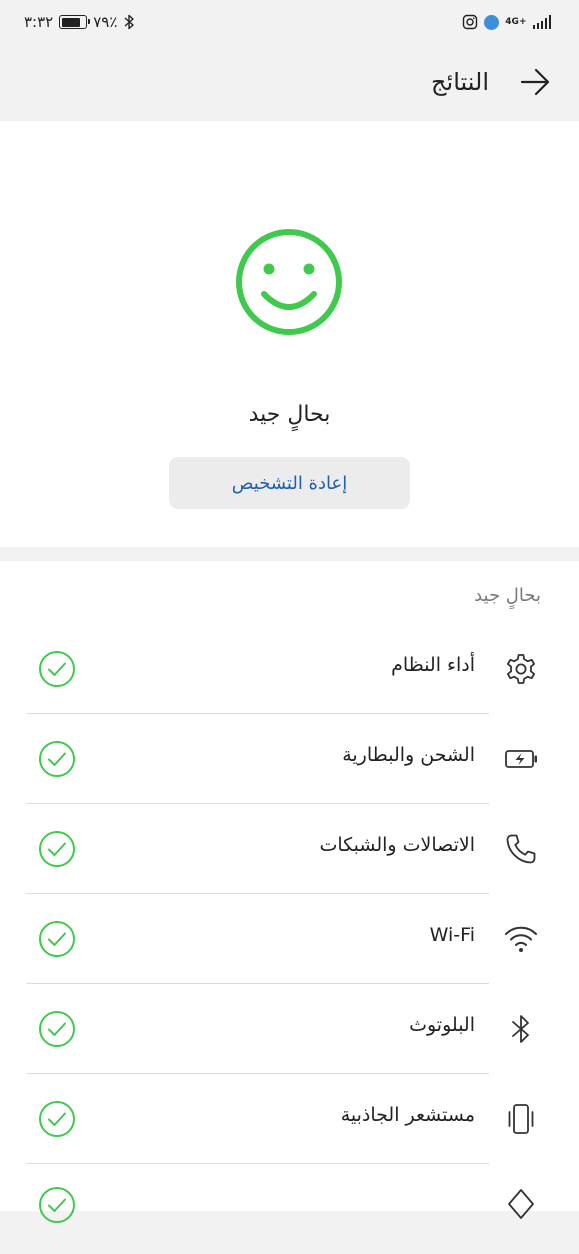 This screenshot has height=1254, width=579. I want to click on overall-status: بحالٍ جيد, so click(289, 414).